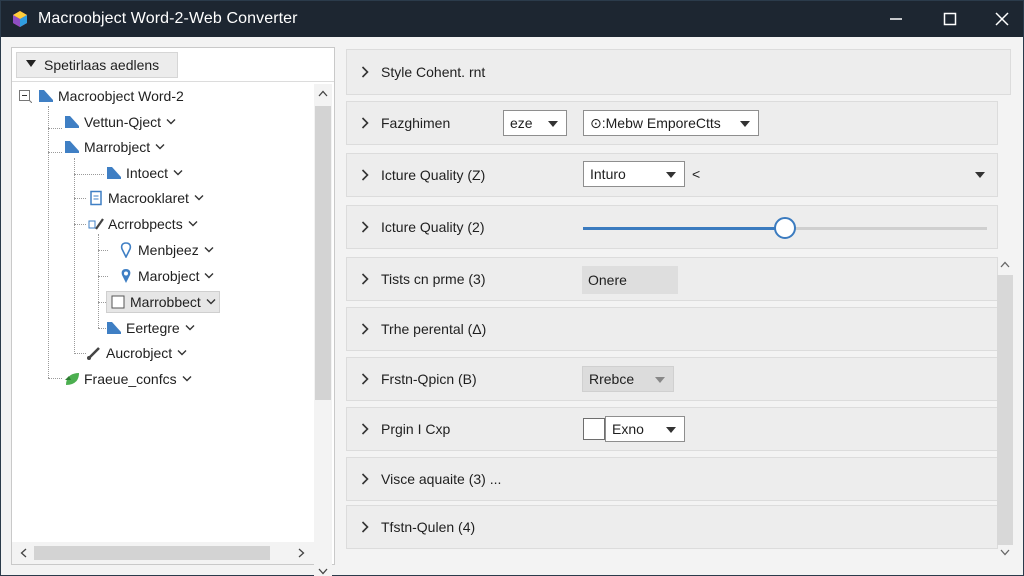  I want to click on minimize-icon, so click(896, 19).